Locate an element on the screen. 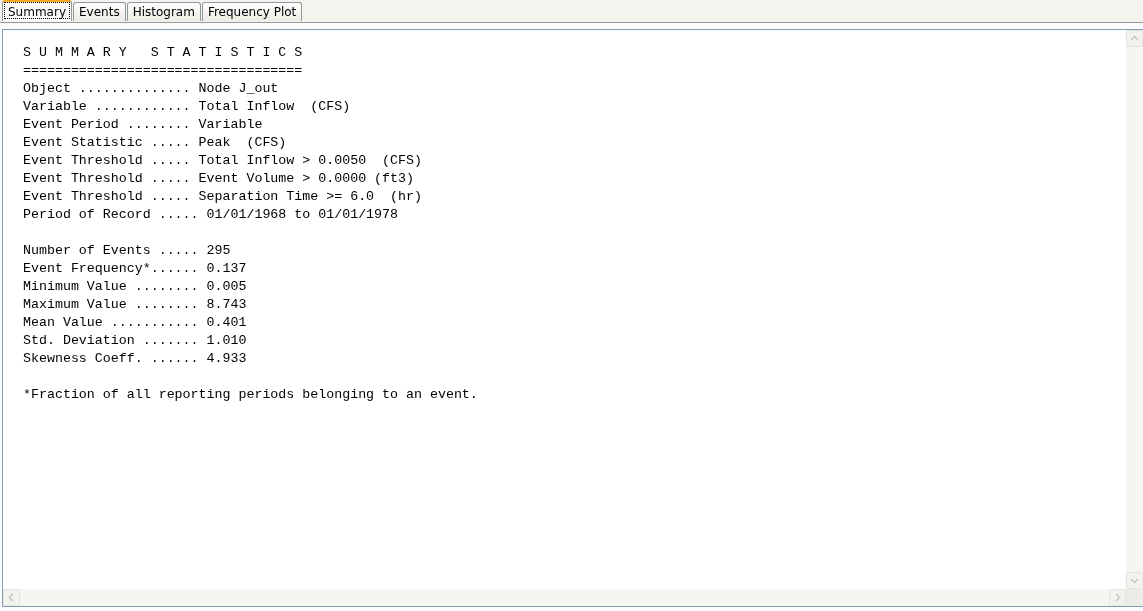 This screenshot has width=1143, height=611. report-line: Period of Record ..... 01/01/1968 to 01/01/1978 is located at coordinates (211, 215).